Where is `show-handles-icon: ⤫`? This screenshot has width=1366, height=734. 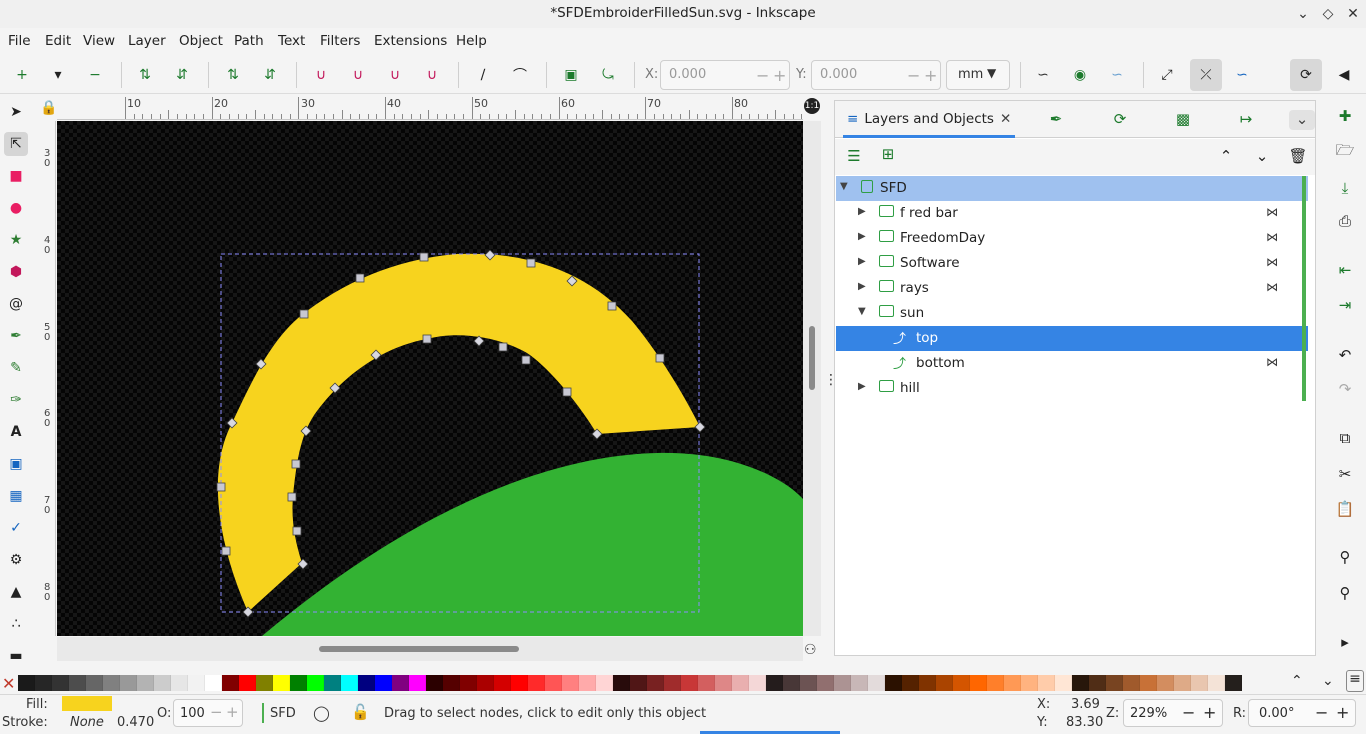 show-handles-icon: ⤫ is located at coordinates (1206, 75).